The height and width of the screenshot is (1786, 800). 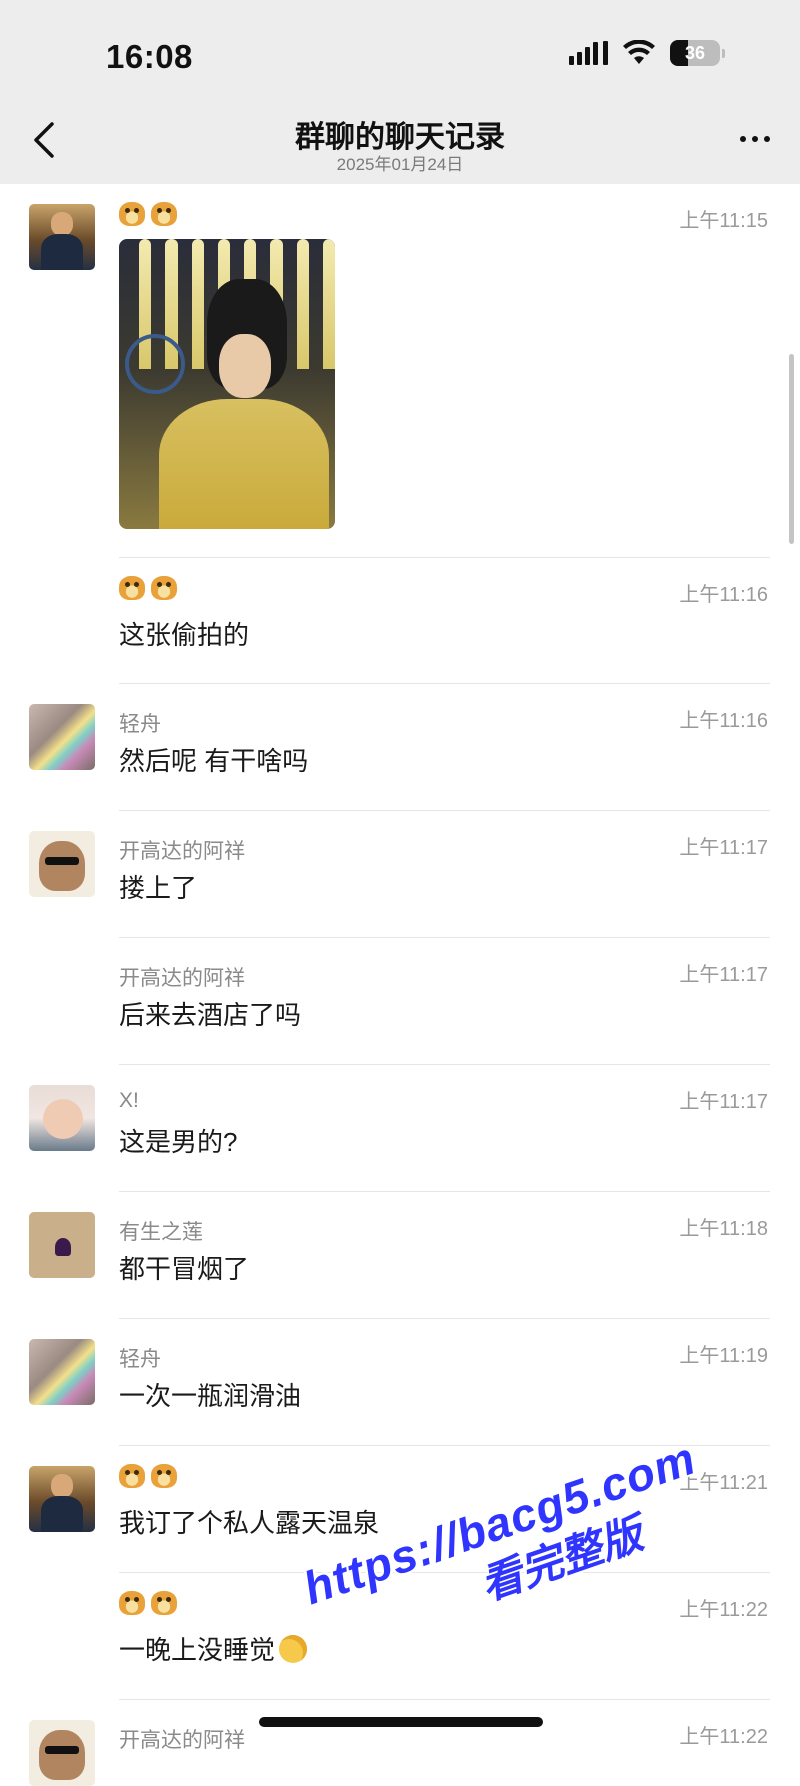 I want to click on more-options-icon, so click(x=755, y=139).